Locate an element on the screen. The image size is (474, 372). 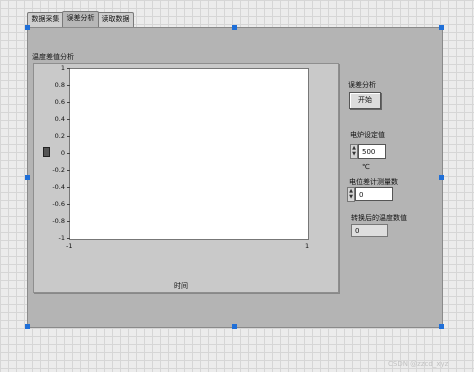
error-analysis-label: 误差分析 is located at coordinates (362, 85).